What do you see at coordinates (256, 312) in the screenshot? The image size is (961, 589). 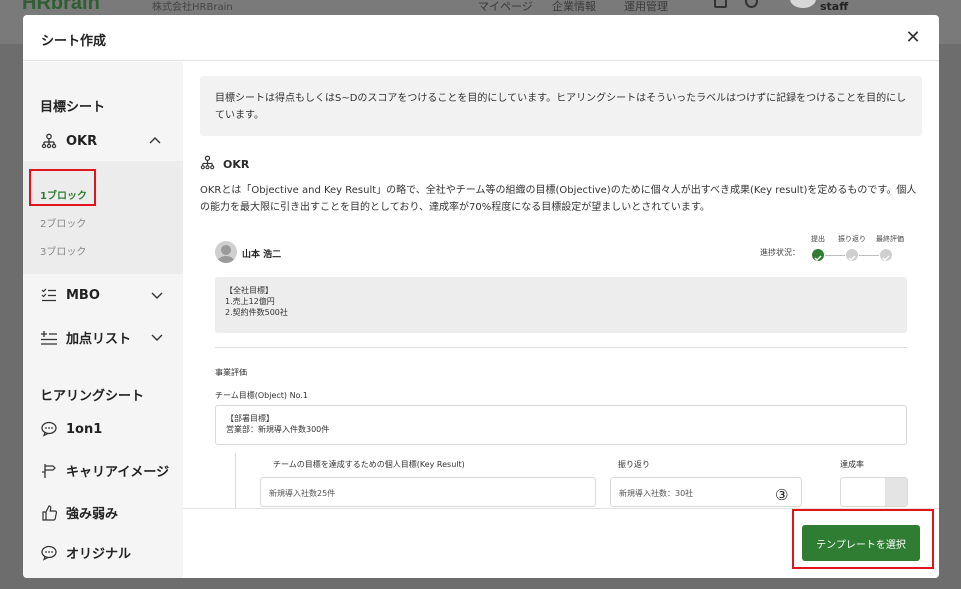 I see `company-goal-line: 2.契約件数500社` at bounding box center [256, 312].